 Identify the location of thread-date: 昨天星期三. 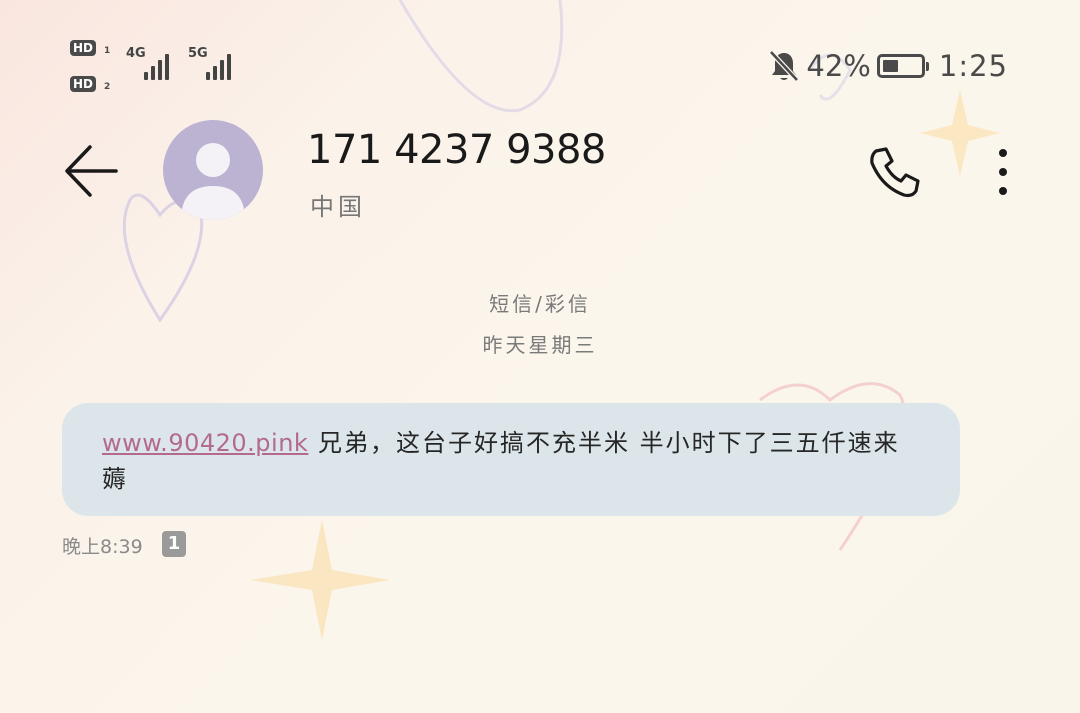
(540, 345).